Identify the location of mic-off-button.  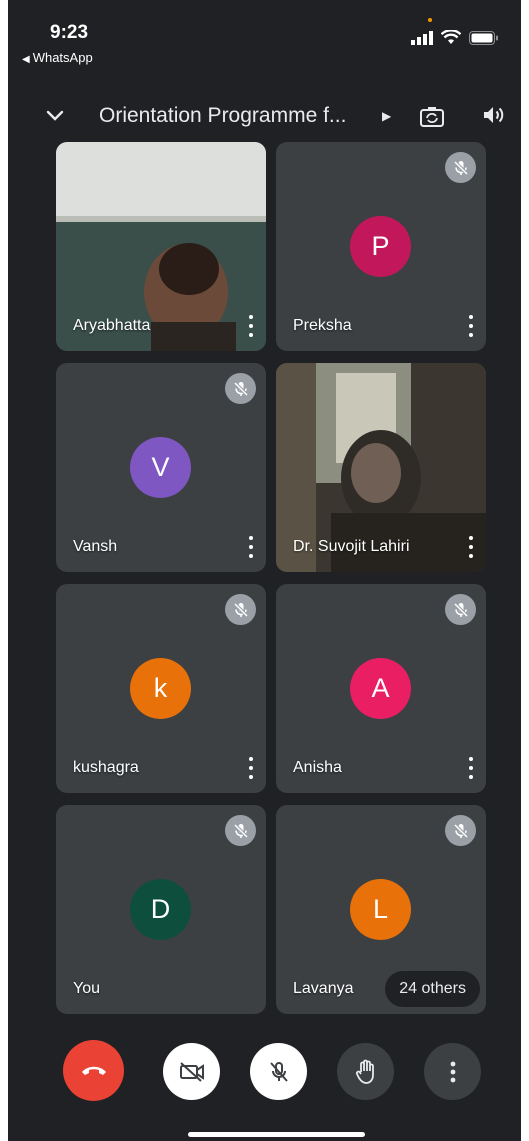
(278, 1071).